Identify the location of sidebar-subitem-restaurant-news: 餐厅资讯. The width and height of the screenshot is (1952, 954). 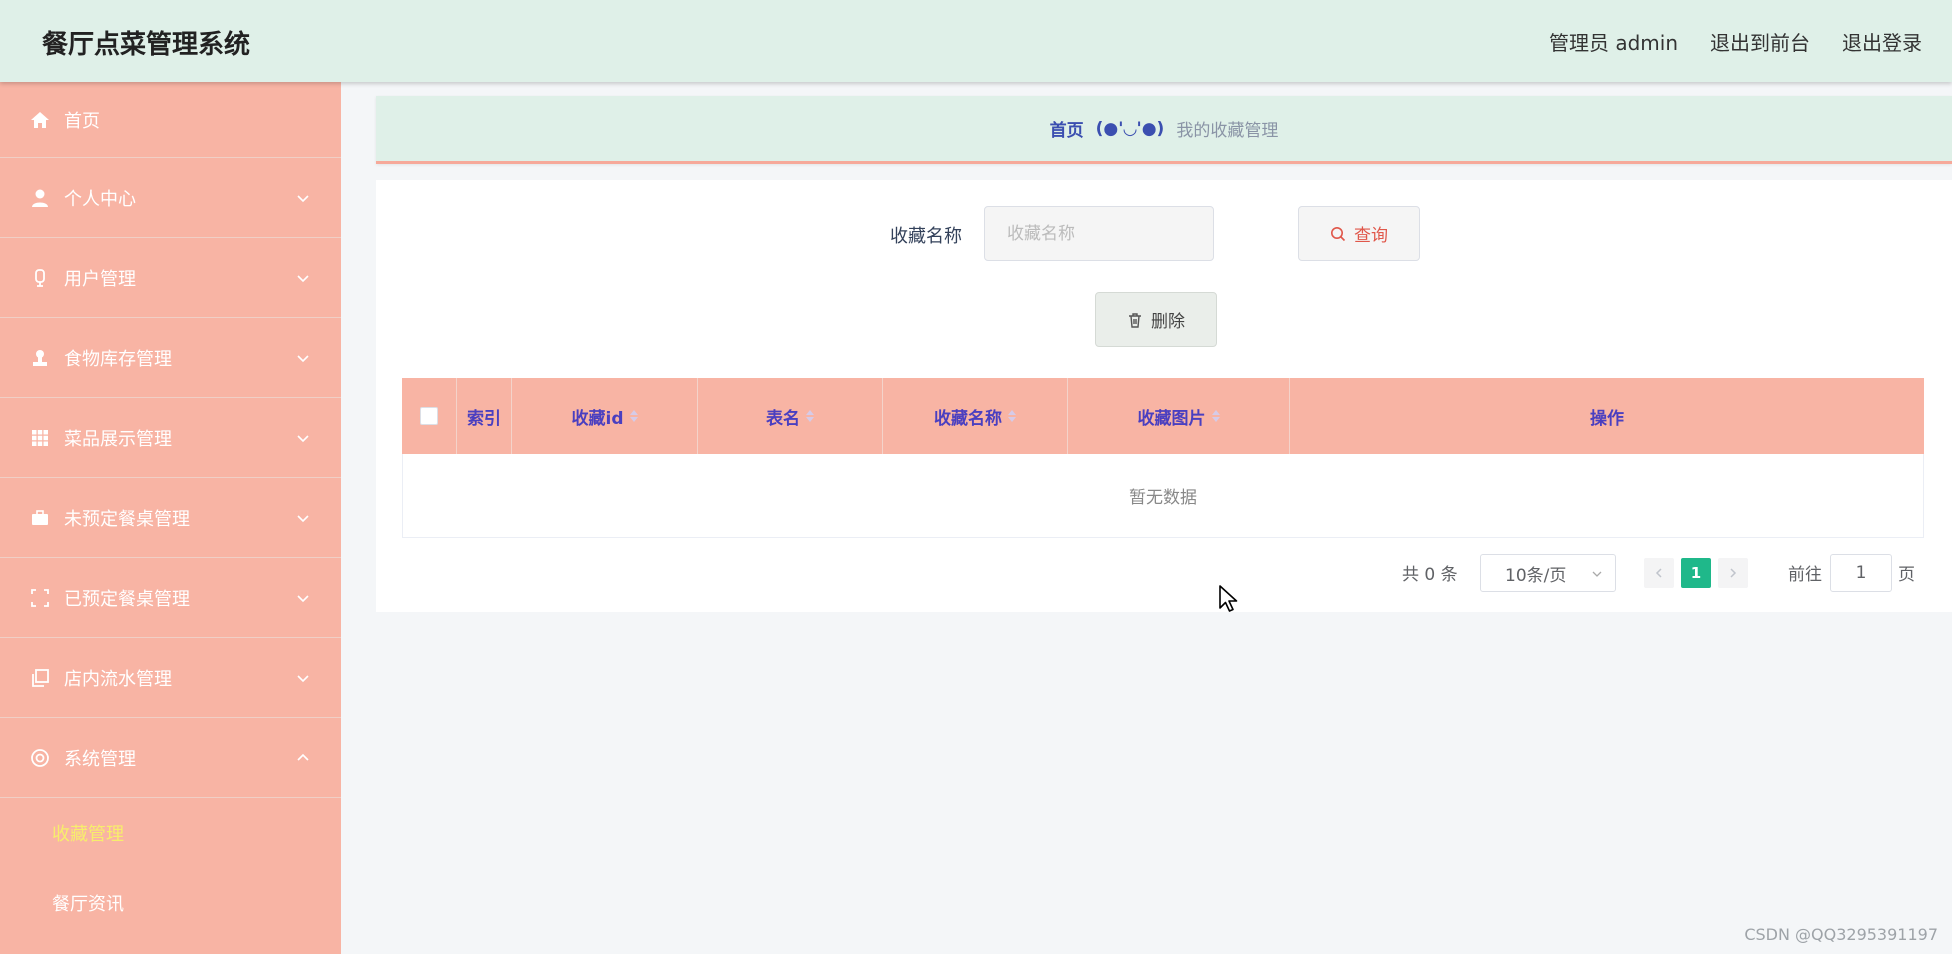
(170, 903).